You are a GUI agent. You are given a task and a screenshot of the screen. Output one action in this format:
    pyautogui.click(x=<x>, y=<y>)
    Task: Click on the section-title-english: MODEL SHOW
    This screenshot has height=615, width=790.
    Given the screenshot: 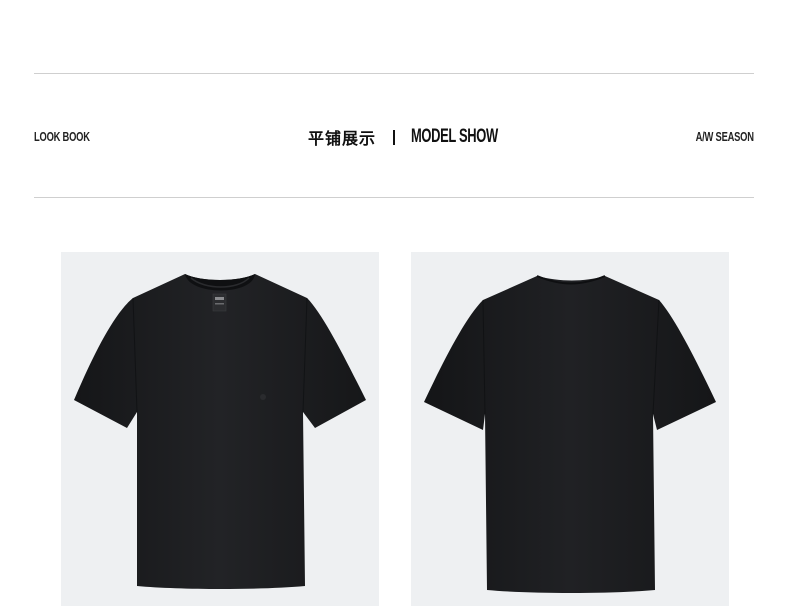 What is the action you would take?
    pyautogui.click(x=454, y=136)
    